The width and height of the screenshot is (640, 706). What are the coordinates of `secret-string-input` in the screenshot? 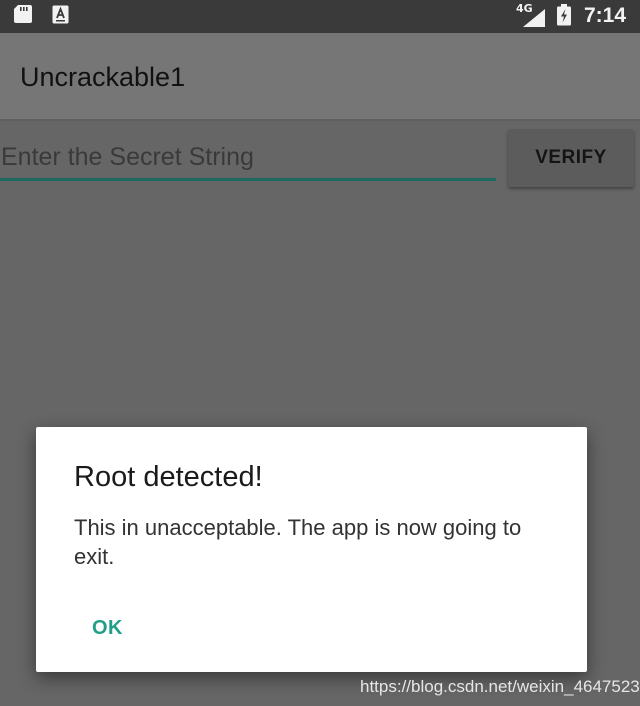 It's located at (248, 159).